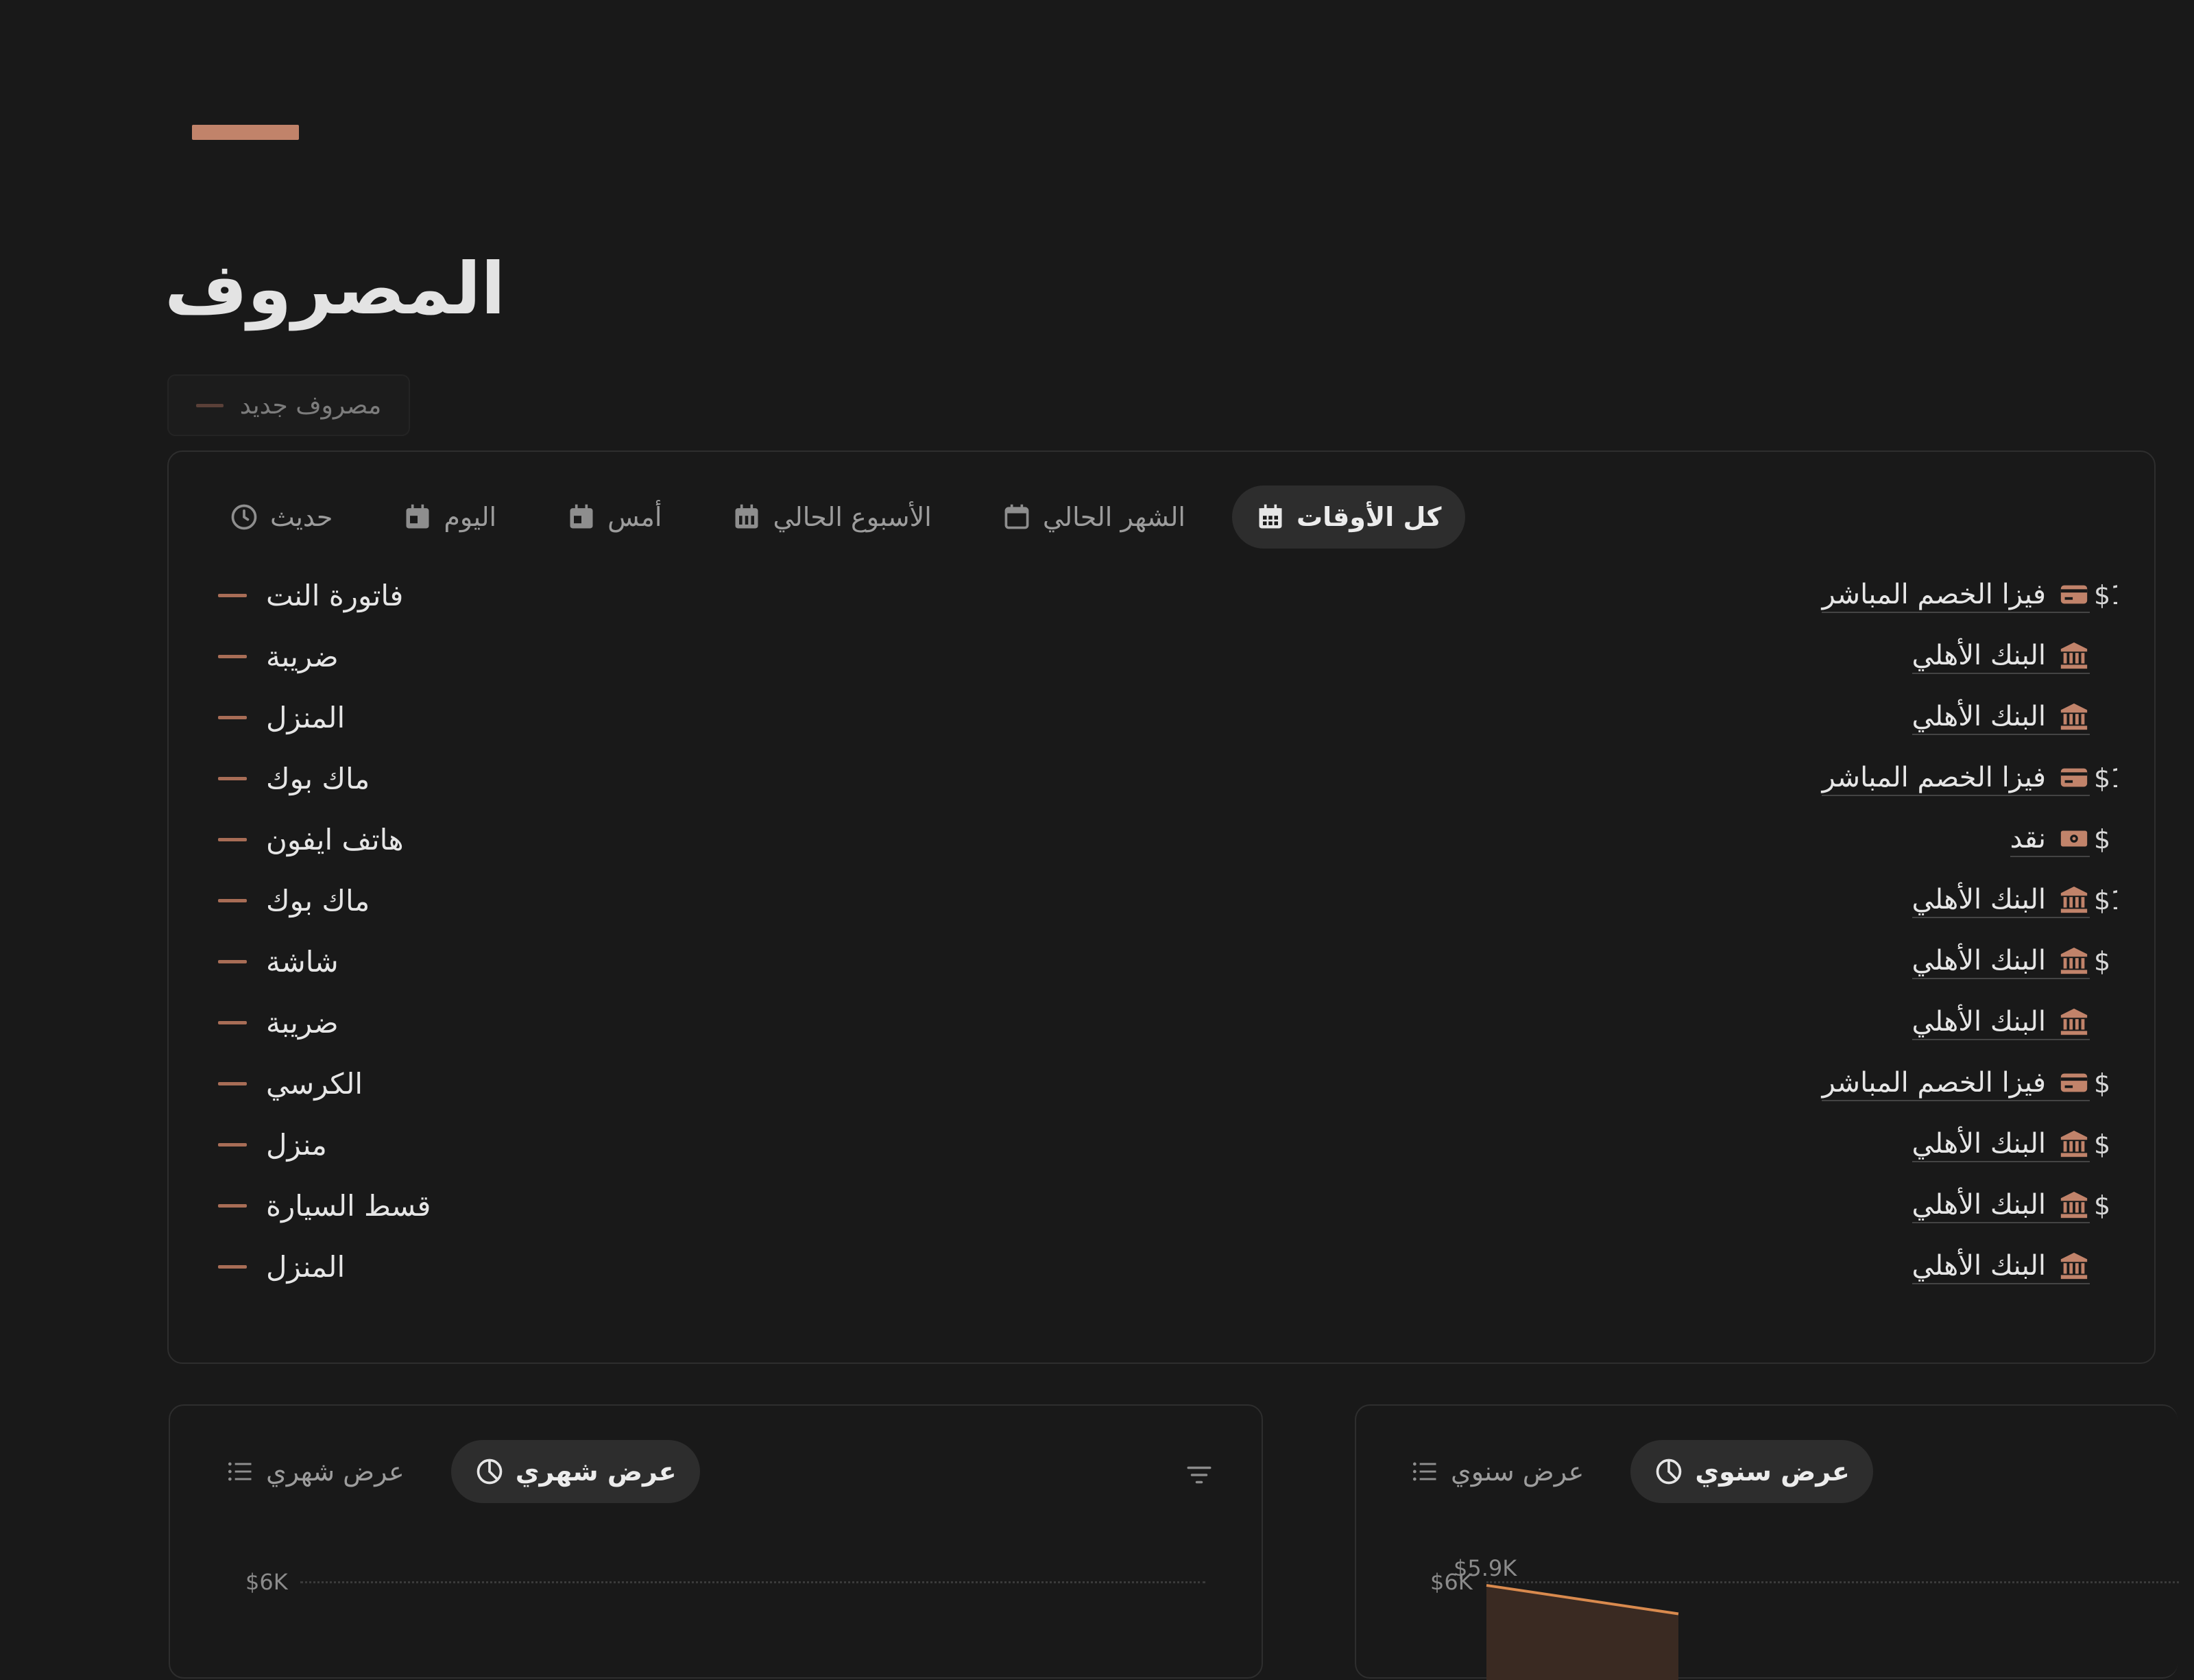 Image resolution: width=2194 pixels, height=1680 pixels. Describe the element at coordinates (1485, 1568) in the screenshot. I see `data-label: $5.9K` at that location.